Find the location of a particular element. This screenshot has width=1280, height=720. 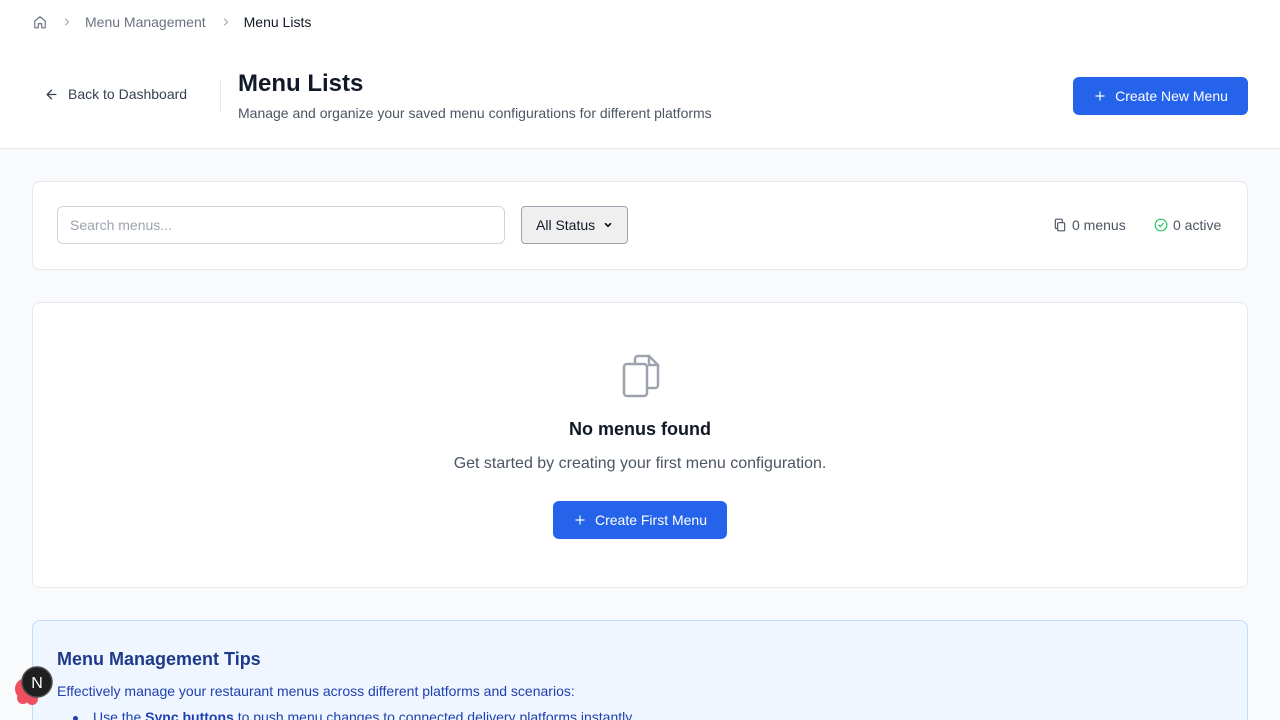

arrow-left-icon is located at coordinates (51, 94).